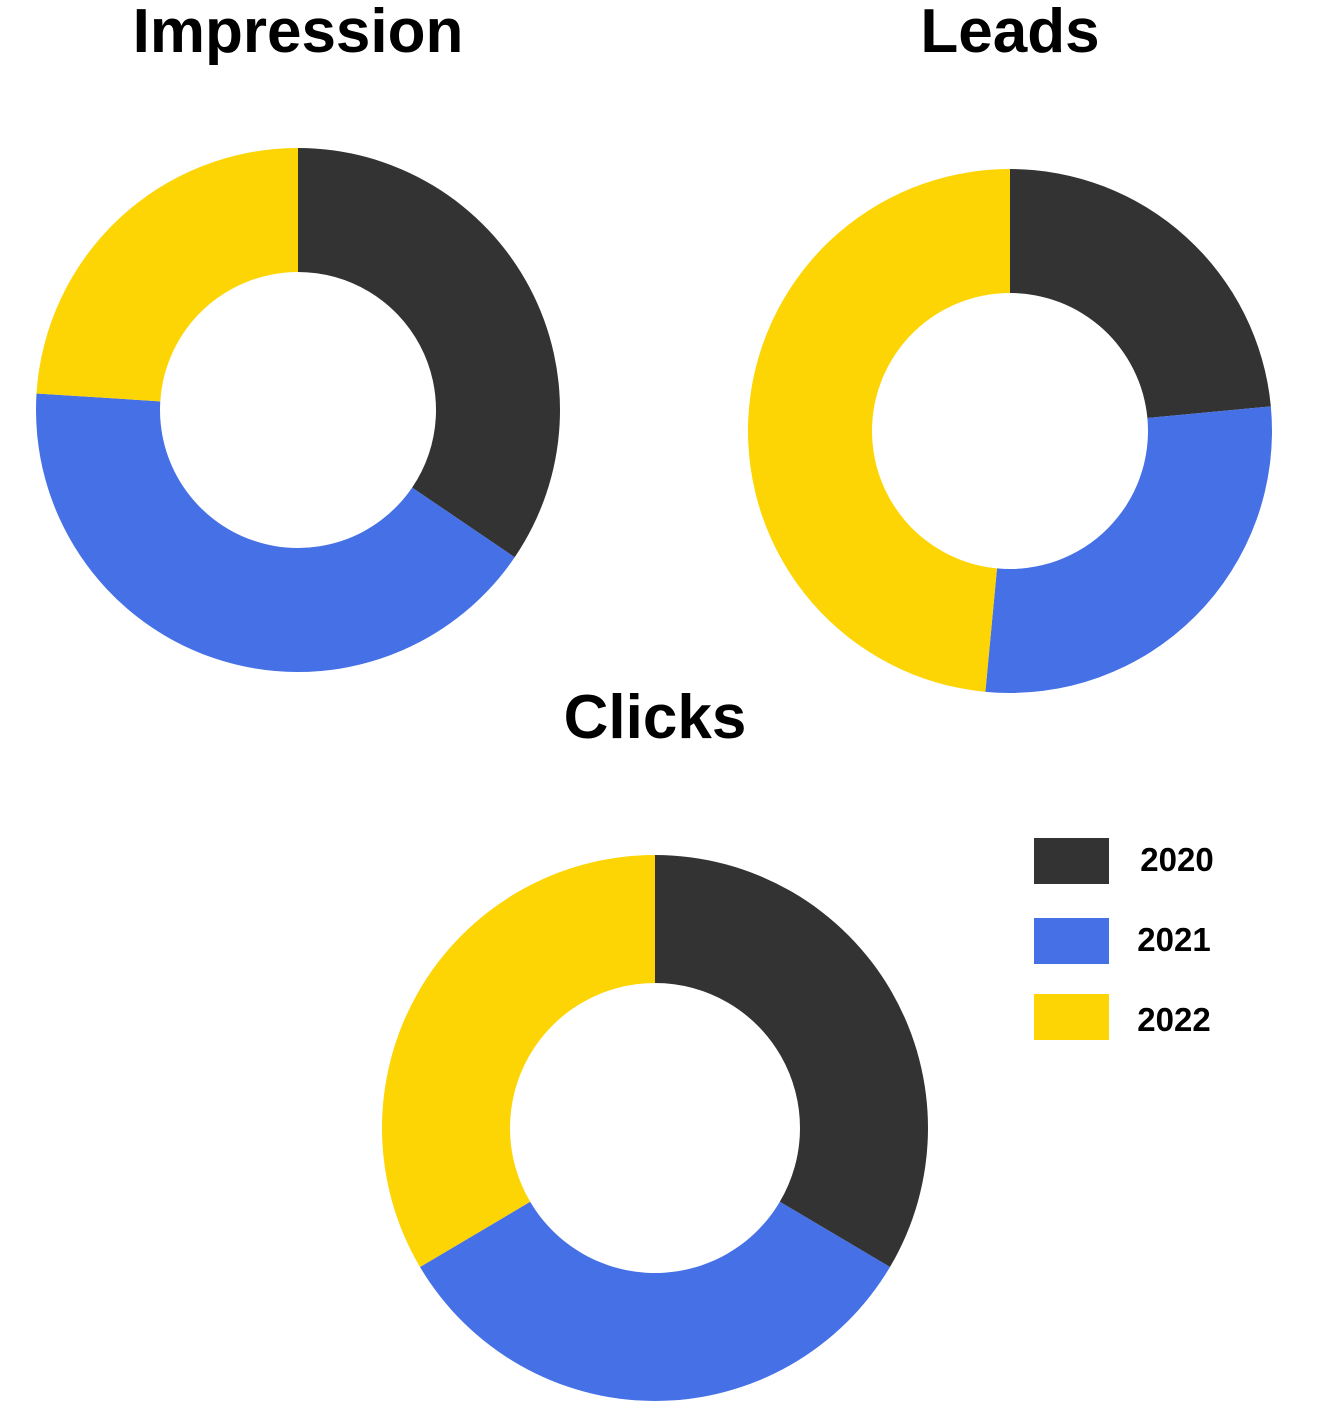 The image size is (1320, 1402). What do you see at coordinates (1071, 1017) in the screenshot?
I see `legend-swatch-2022` at bounding box center [1071, 1017].